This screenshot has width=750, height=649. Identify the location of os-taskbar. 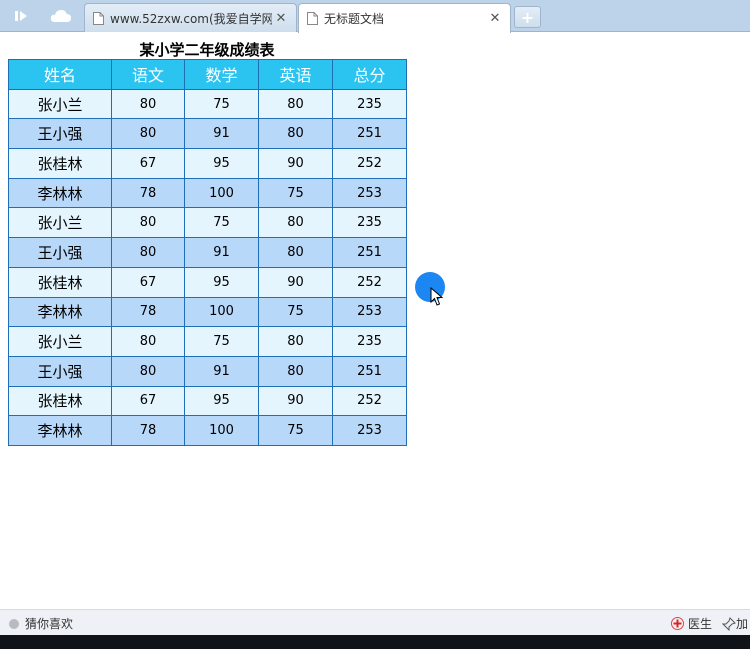
(375, 642).